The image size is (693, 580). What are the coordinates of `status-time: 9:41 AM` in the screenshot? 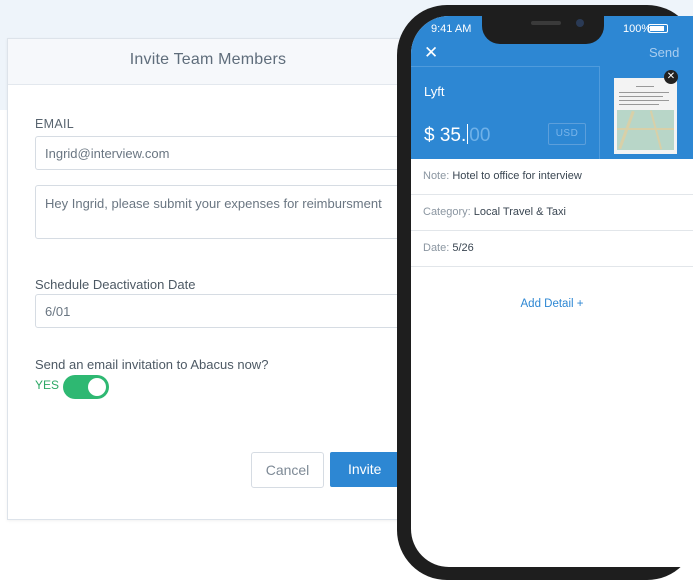 It's located at (451, 29).